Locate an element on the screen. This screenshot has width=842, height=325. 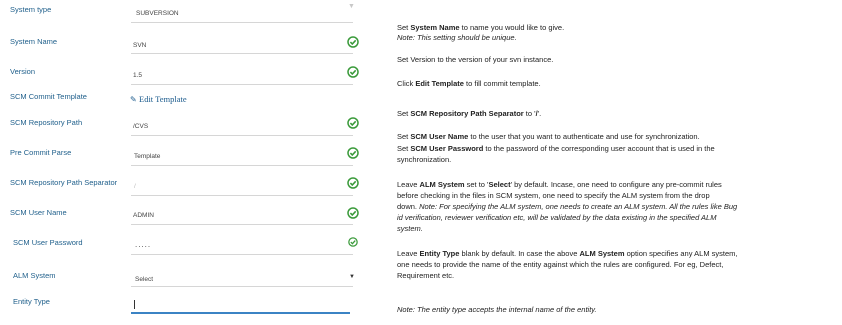
help-user-password-cont: synchronization. is located at coordinates (424, 159).